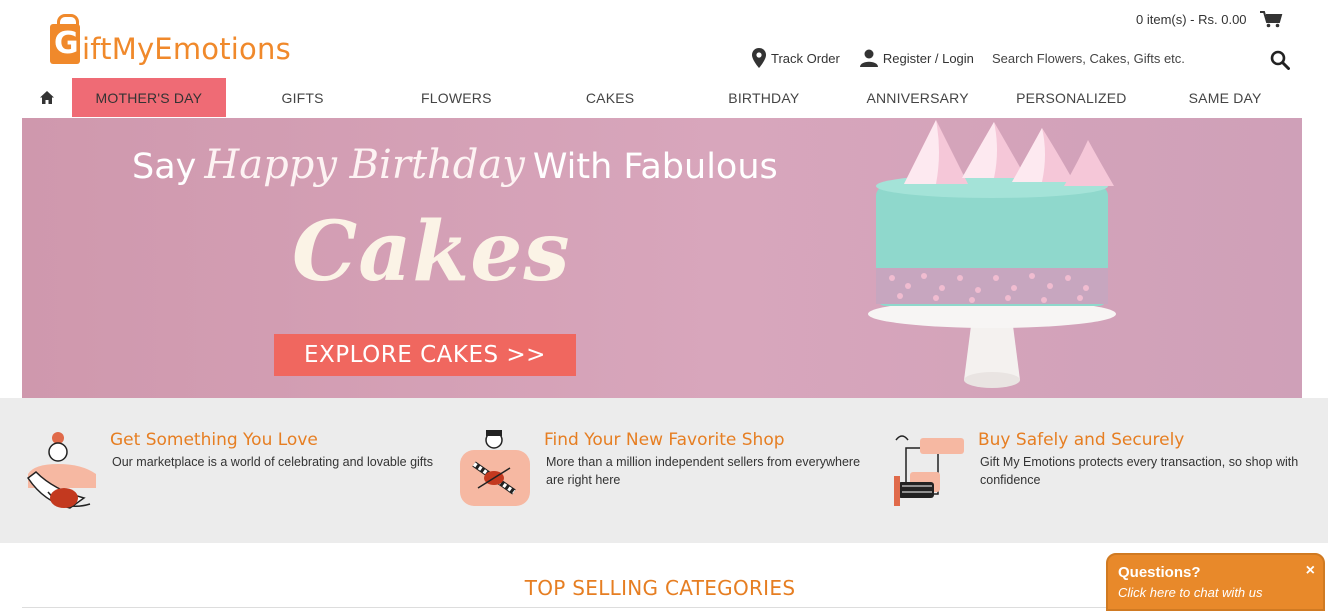 This screenshot has width=1328, height=612. Describe the element at coordinates (214, 440) in the screenshot. I see `feature-title: Get Something You Love` at that location.